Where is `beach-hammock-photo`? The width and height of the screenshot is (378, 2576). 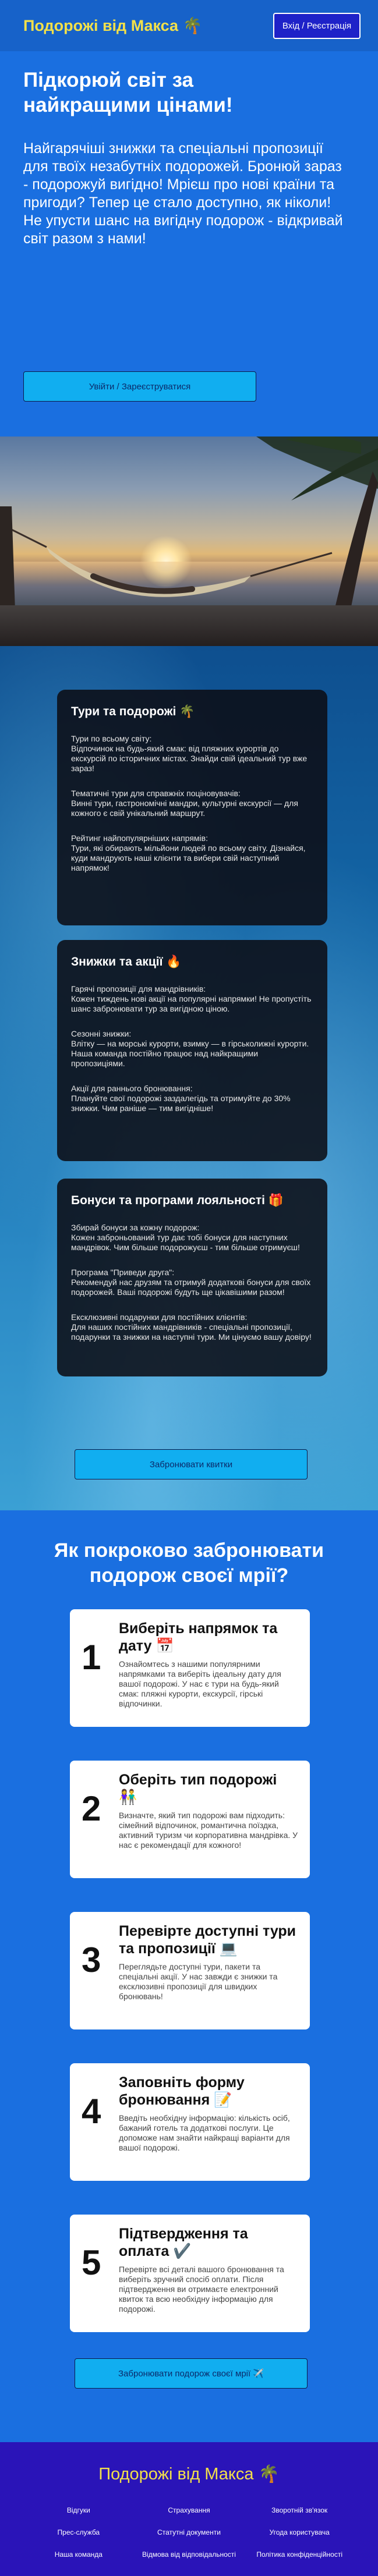 beach-hammock-photo is located at coordinates (189, 541).